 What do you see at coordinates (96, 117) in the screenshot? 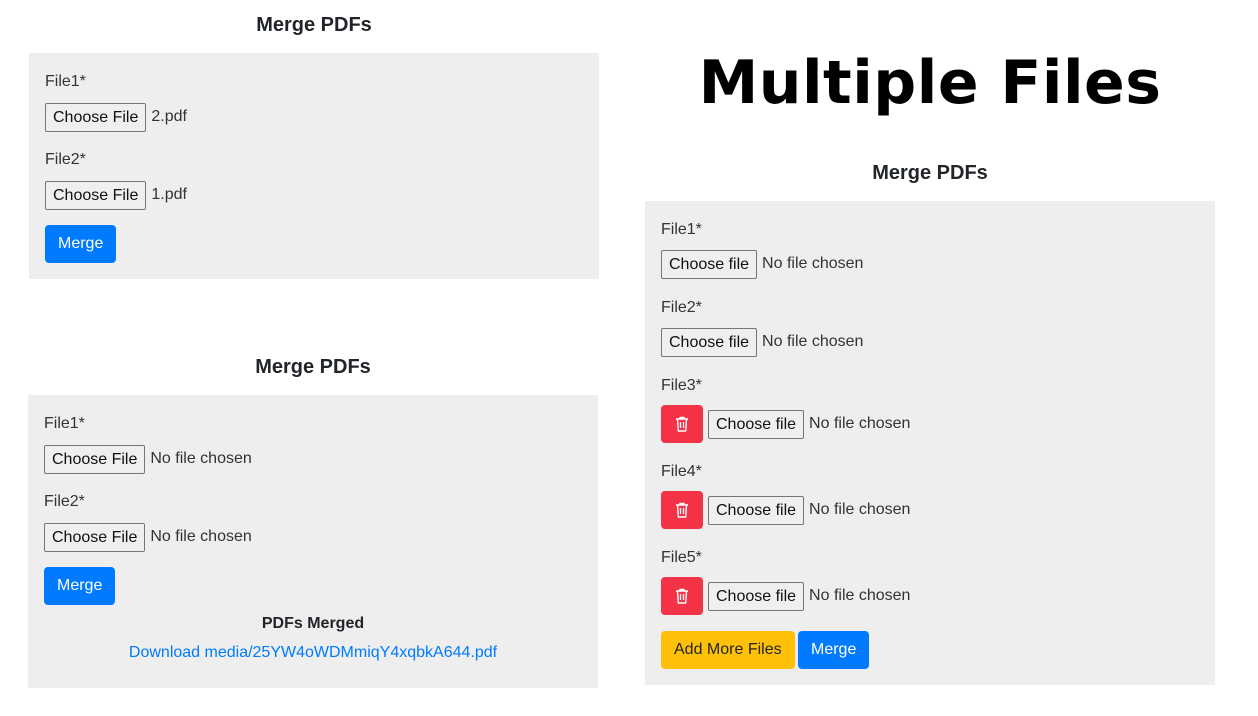
I see `form1-file1-choose-button: Choose File` at bounding box center [96, 117].